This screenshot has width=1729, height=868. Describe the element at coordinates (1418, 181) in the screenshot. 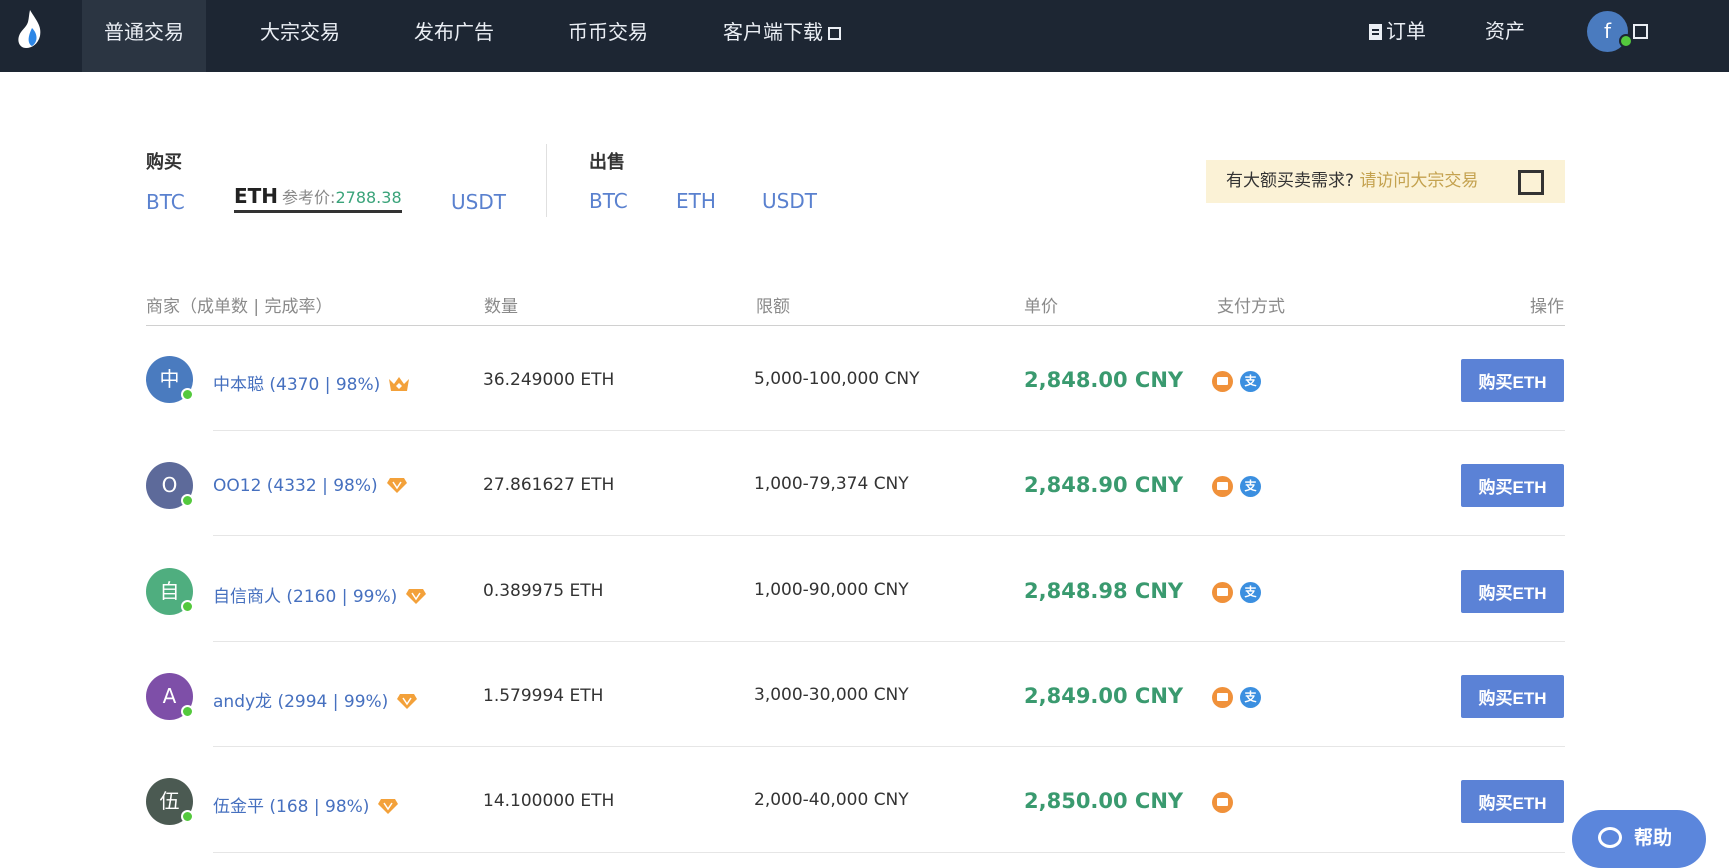

I see `bulk-banner-link: 请访问大宗交易` at that location.